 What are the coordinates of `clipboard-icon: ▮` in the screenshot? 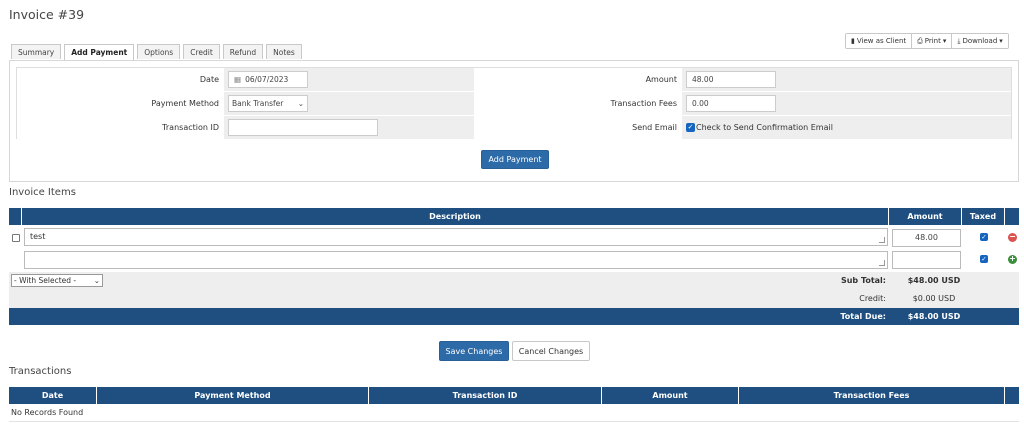 It's located at (853, 41).